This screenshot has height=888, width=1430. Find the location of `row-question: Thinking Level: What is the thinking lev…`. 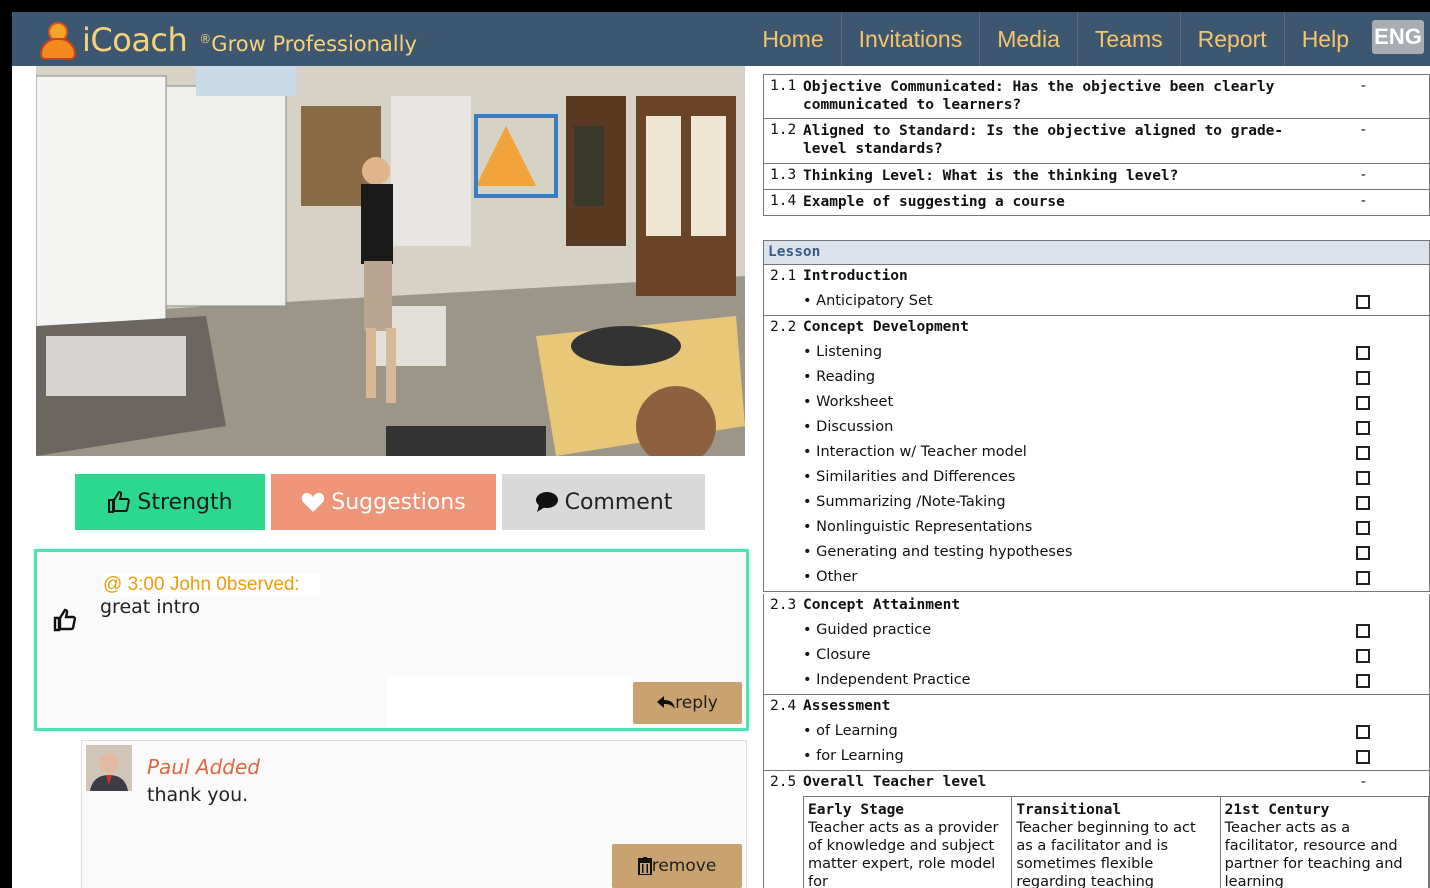

row-question: Thinking Level: What is the thinking lev… is located at coordinates (991, 176).